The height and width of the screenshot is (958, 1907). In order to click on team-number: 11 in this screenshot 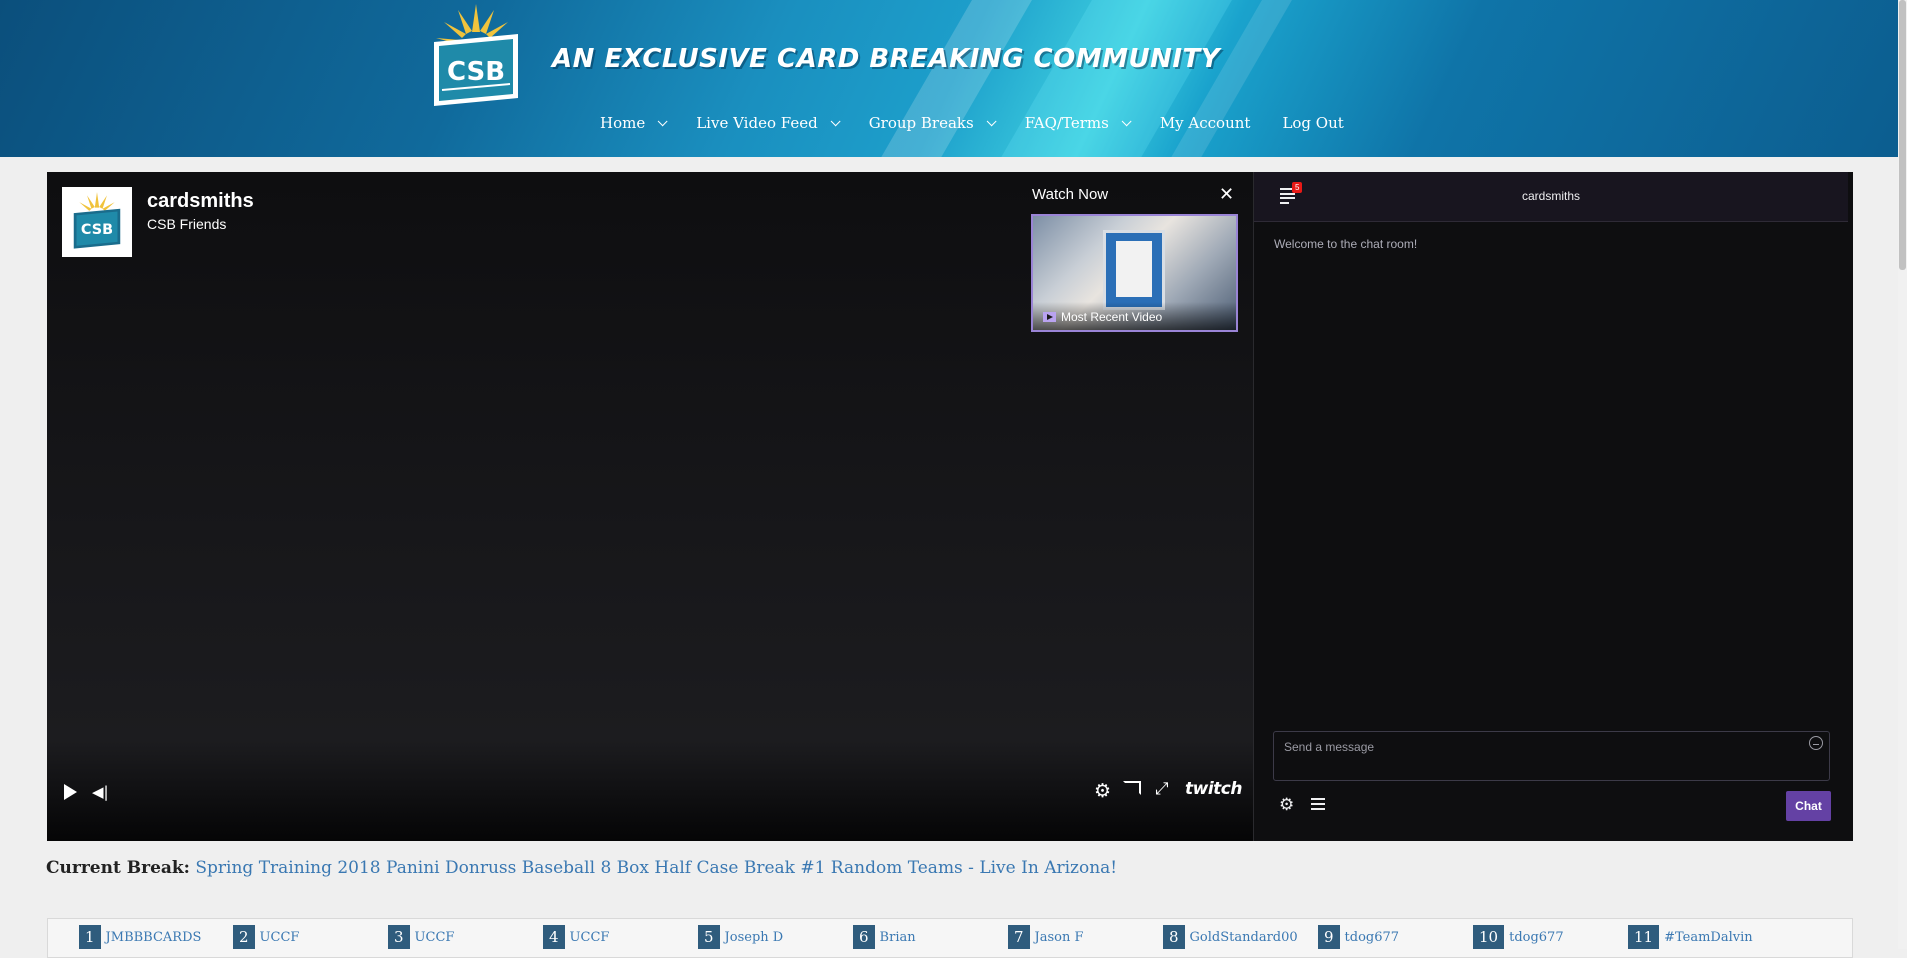, I will do `click(1644, 937)`.